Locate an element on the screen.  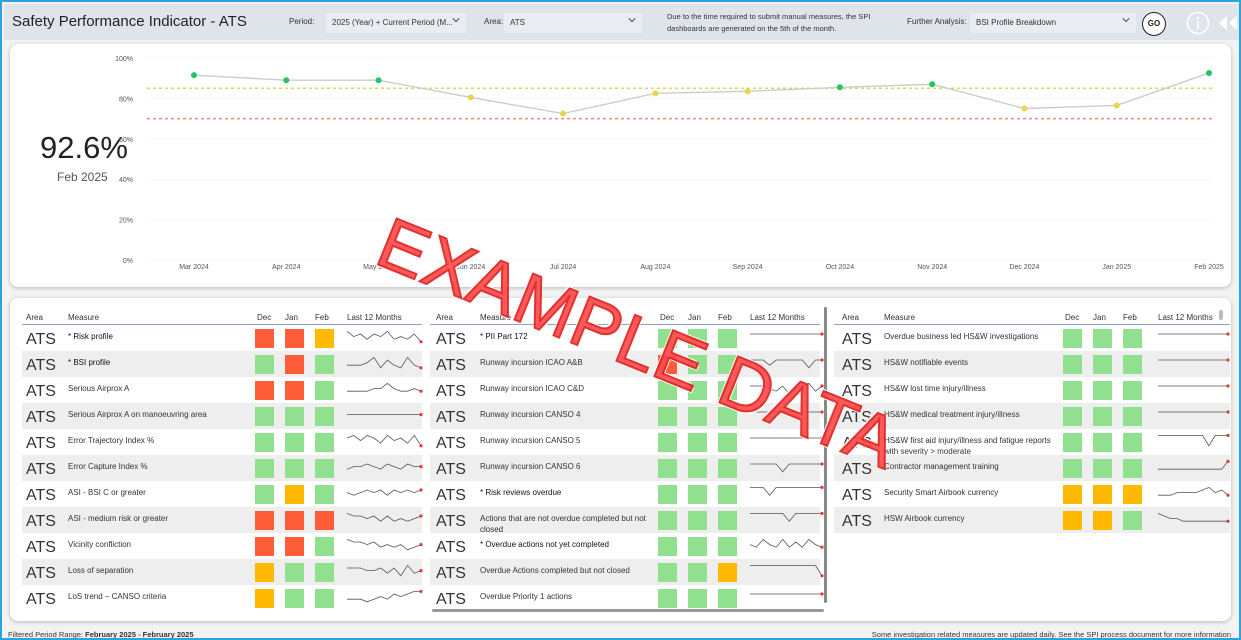
row-measure: Serious Airprox A on manoeuvring area is located at coordinates (137, 414).